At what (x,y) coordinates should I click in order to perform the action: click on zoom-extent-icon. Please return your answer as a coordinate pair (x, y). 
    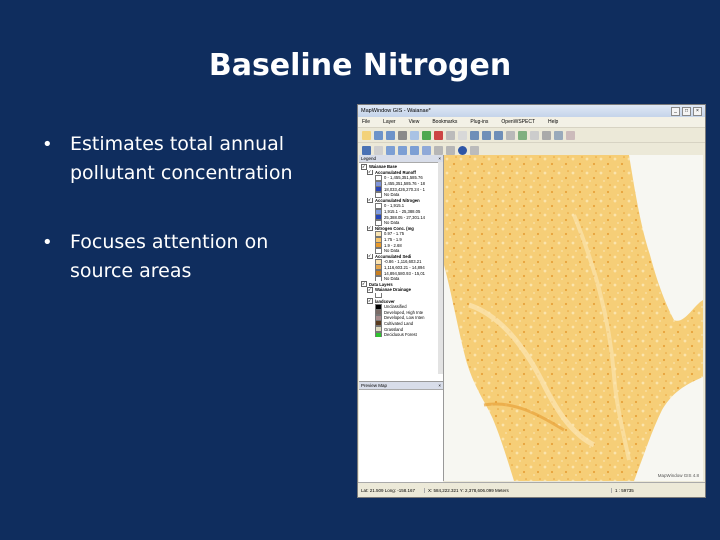
    Looking at the image, I should click on (390, 150).